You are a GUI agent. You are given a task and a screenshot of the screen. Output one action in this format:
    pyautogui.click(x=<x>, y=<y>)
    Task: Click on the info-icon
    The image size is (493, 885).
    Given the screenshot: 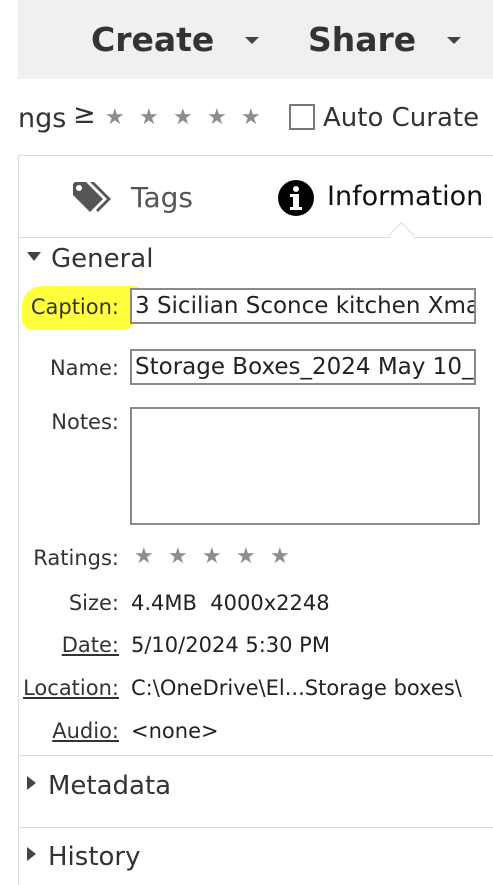 What is the action you would take?
    pyautogui.click(x=296, y=198)
    